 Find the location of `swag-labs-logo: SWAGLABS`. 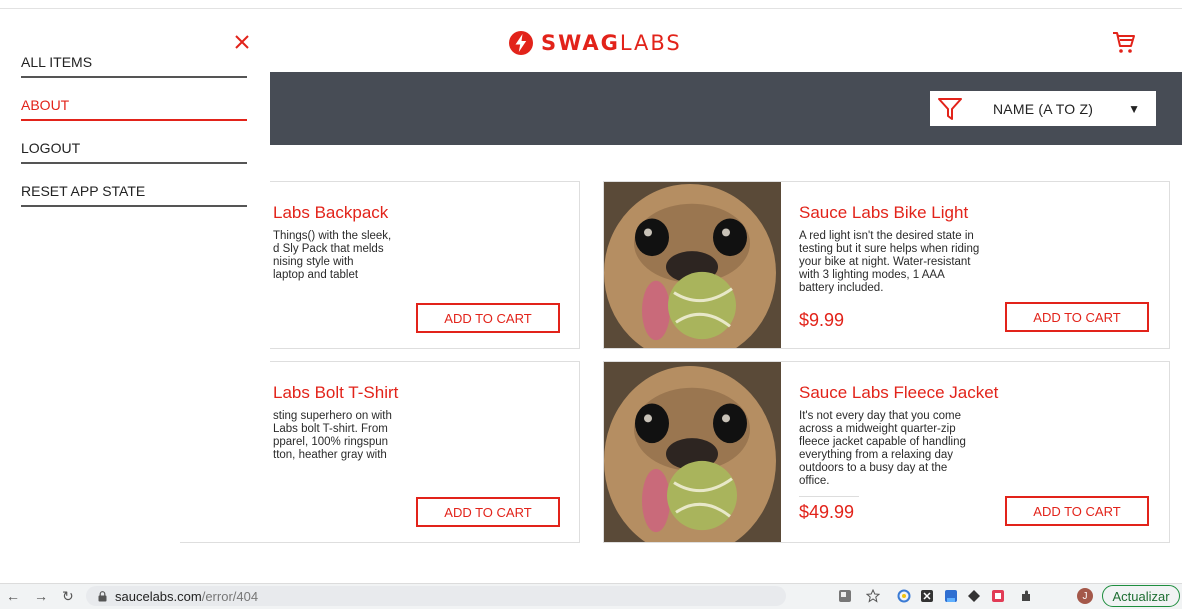

swag-labs-logo: SWAGLABS is located at coordinates (595, 43).